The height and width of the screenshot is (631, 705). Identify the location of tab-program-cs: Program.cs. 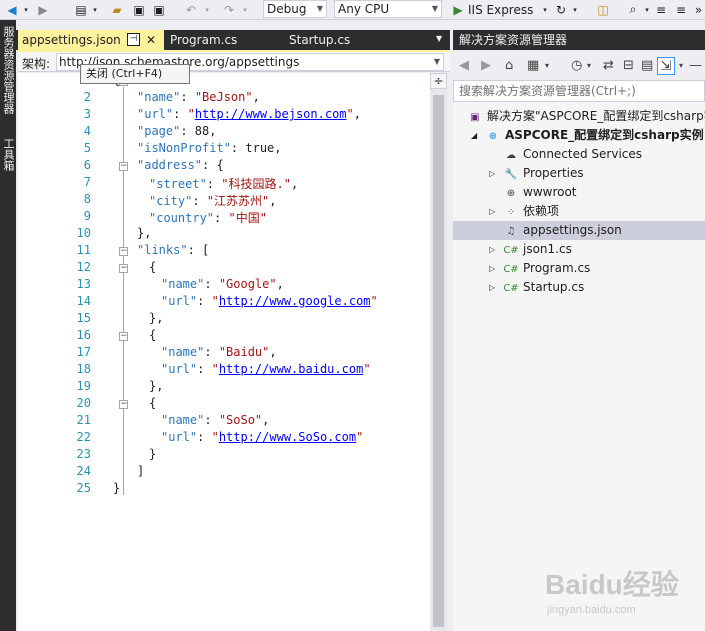
(221, 40).